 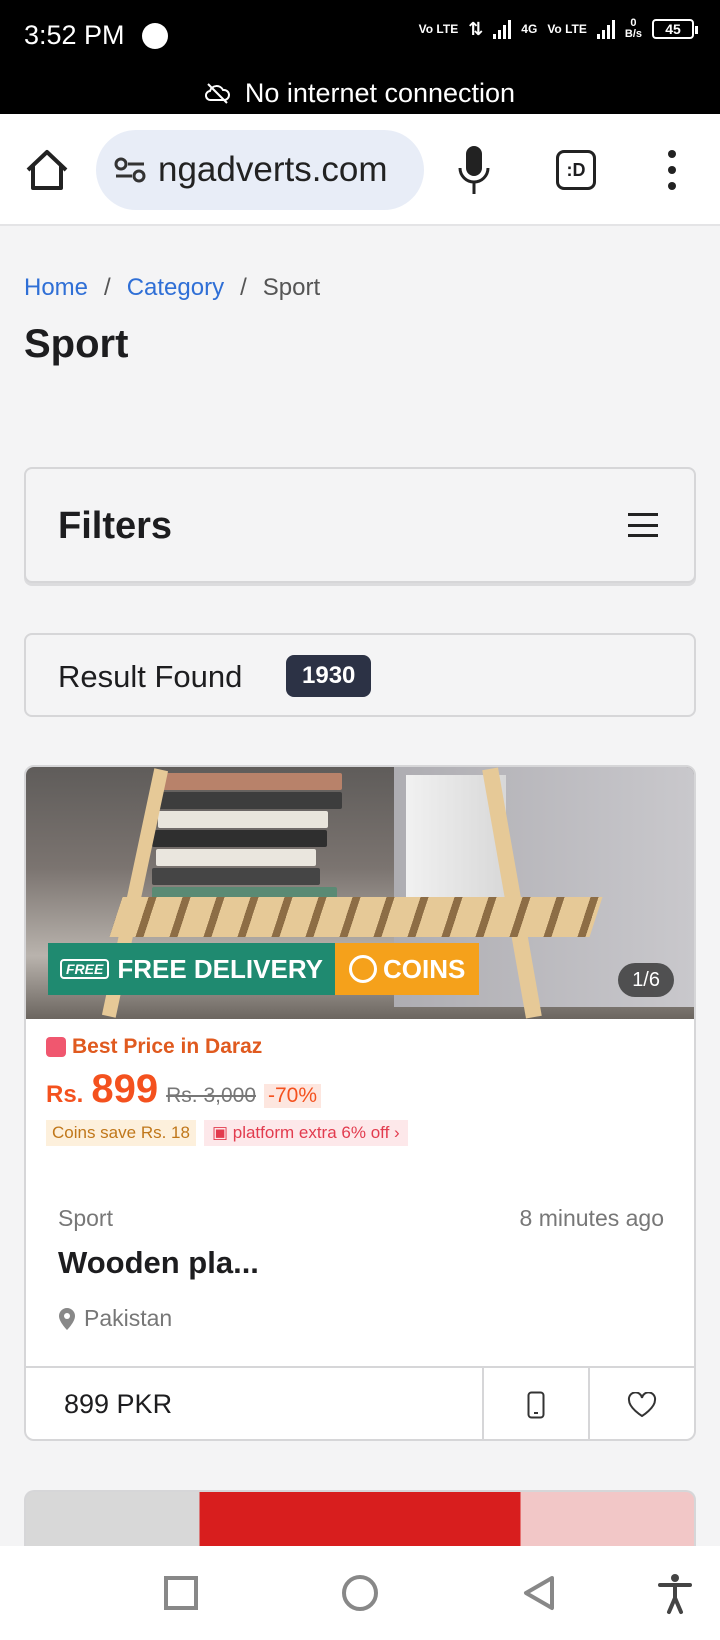 I want to click on truck-icon: FREE, so click(x=85, y=969).